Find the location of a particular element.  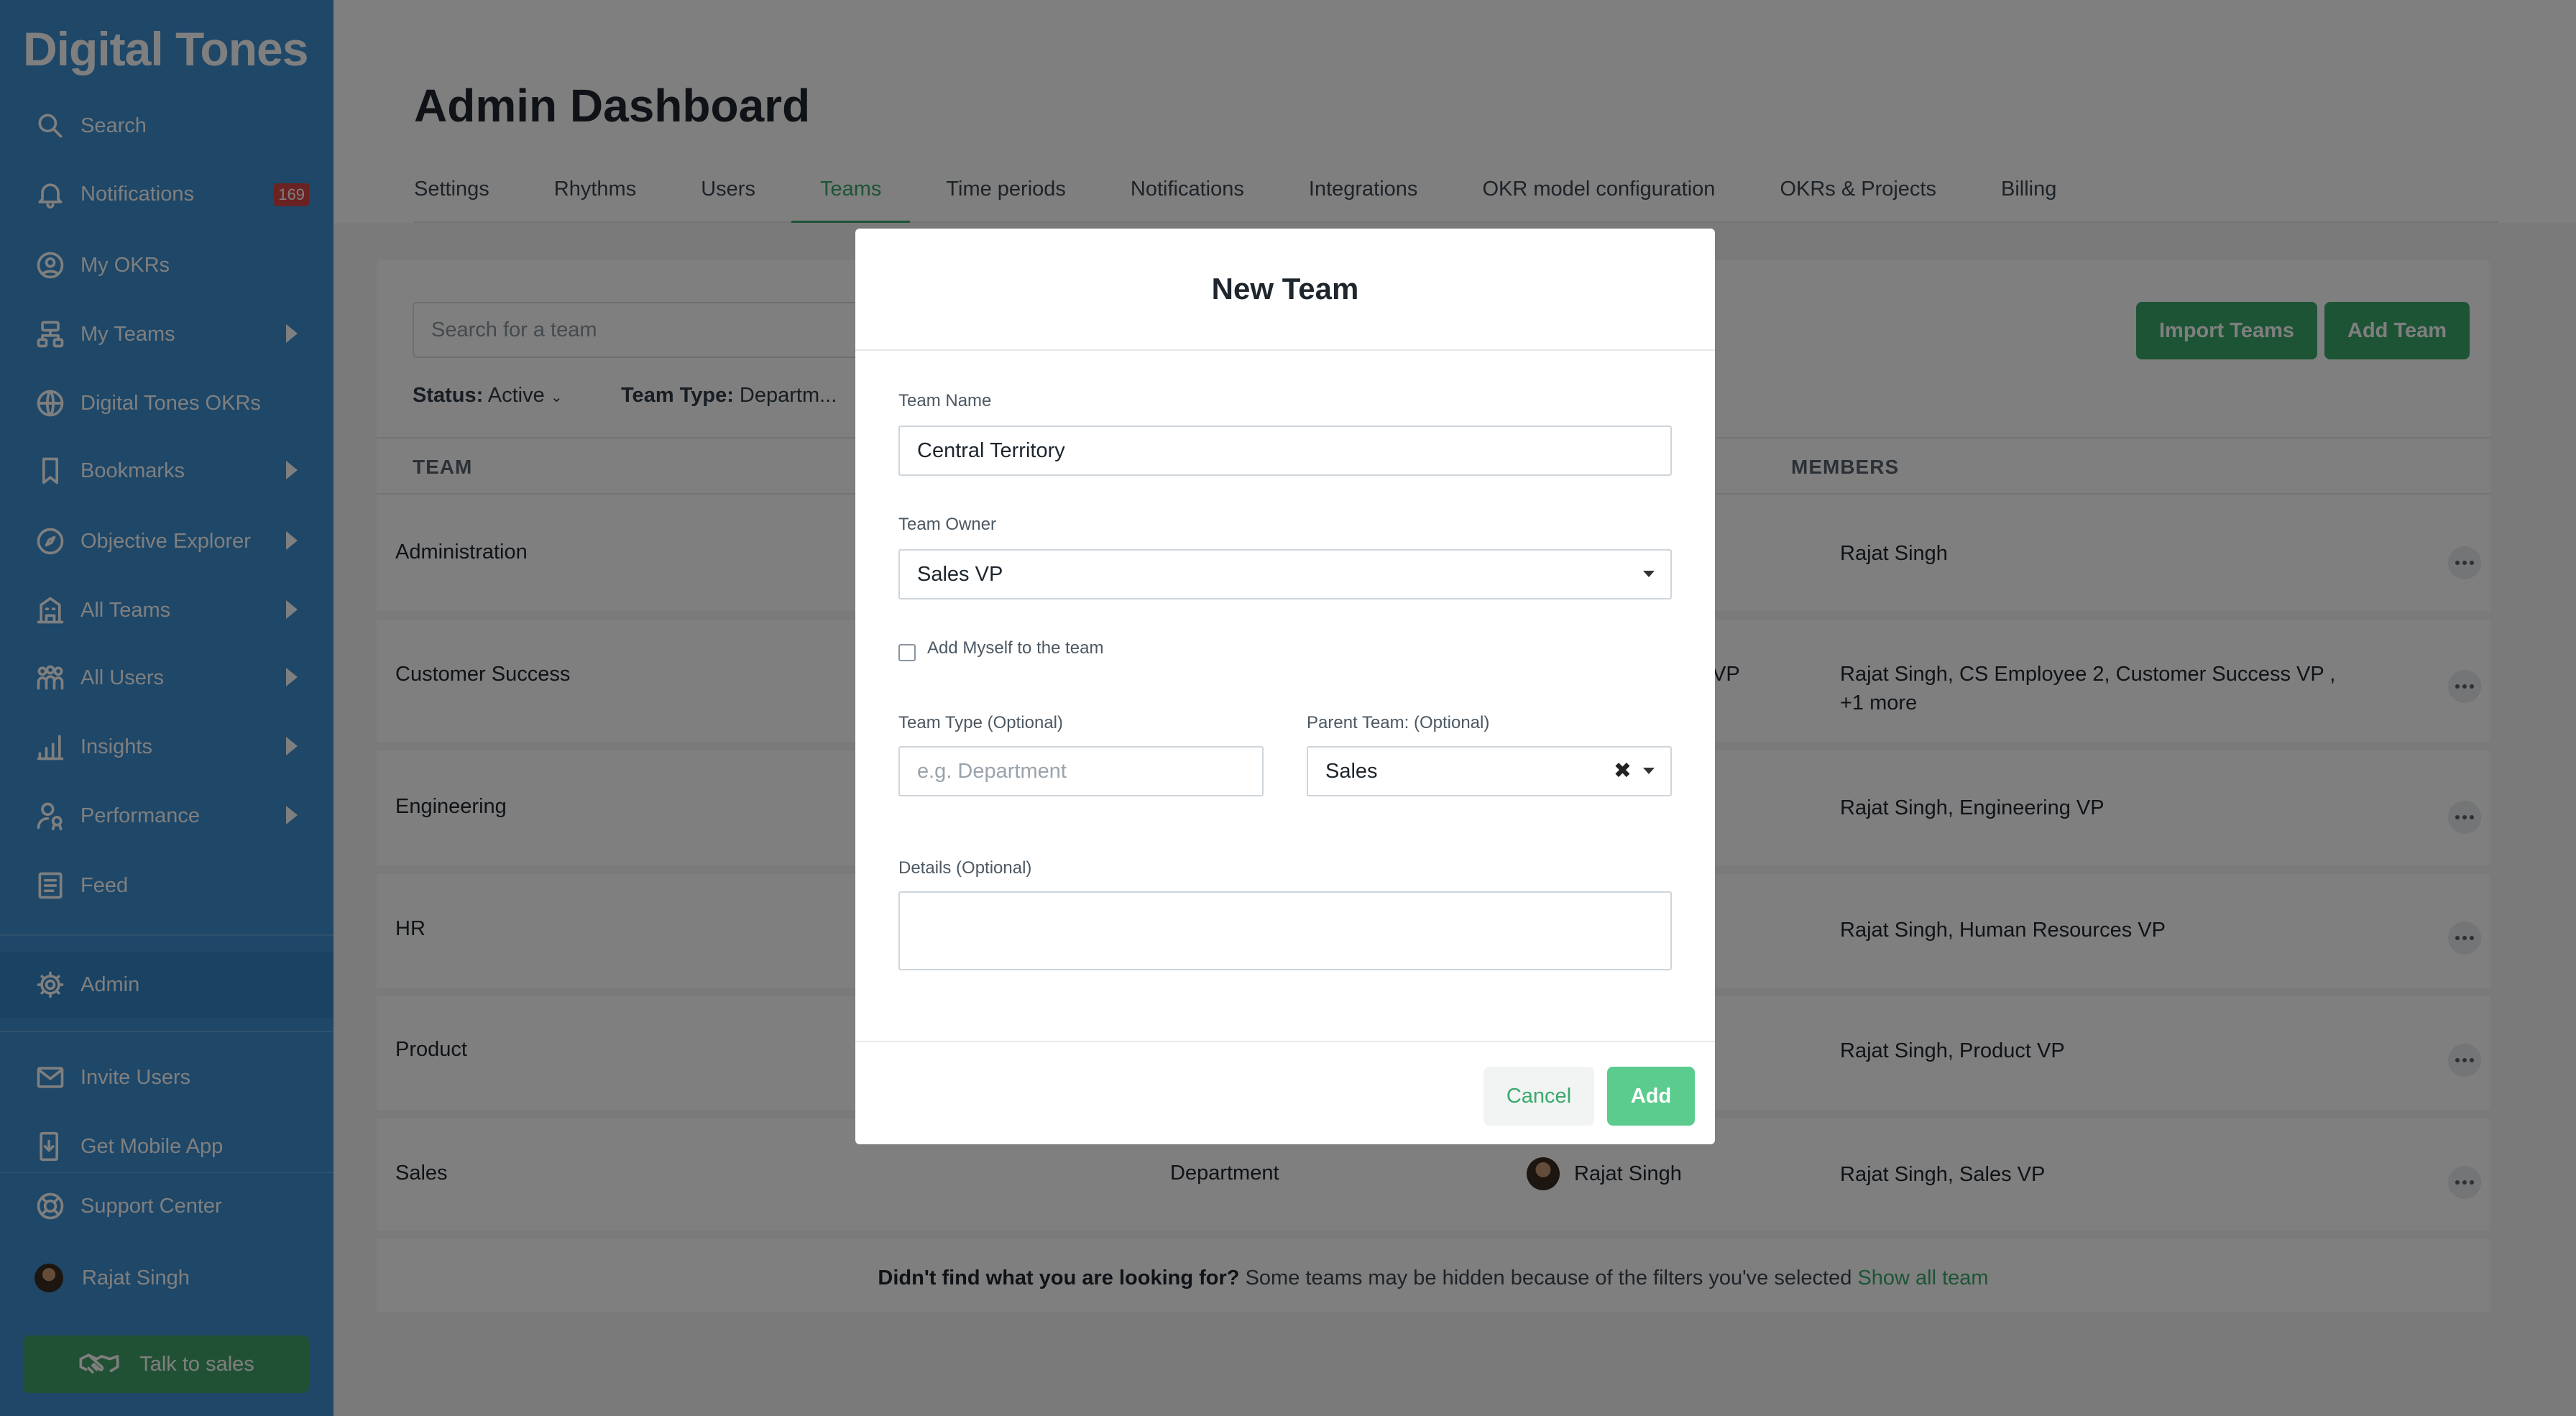

parent-team-select: Sales ✖ is located at coordinates (1489, 771).